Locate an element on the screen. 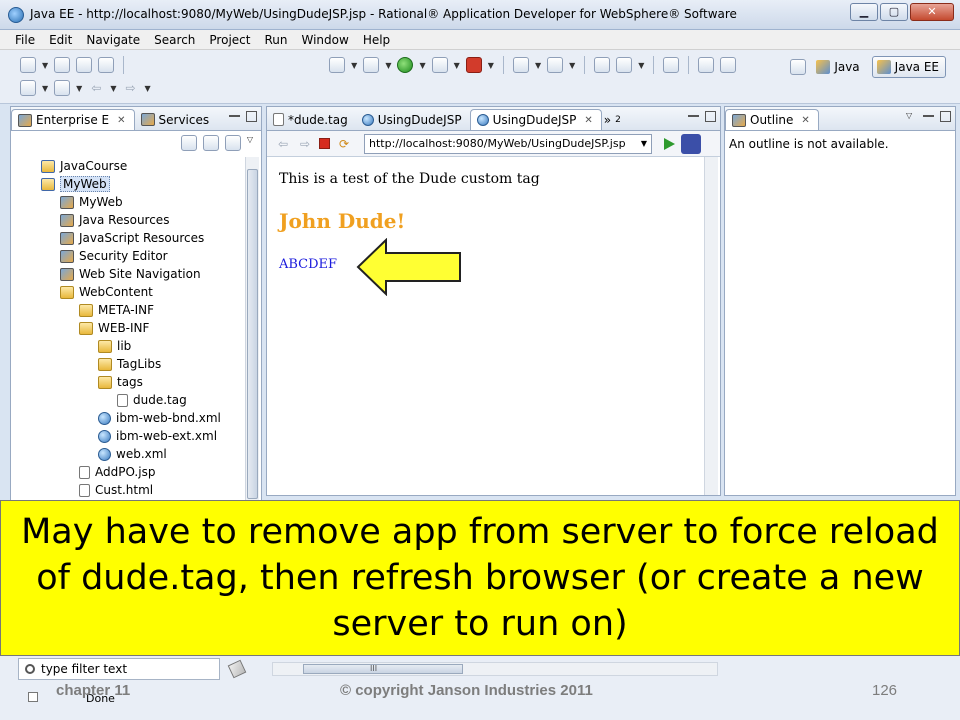 This screenshot has width=960, height=720. perspective-java: Java is located at coordinates (838, 67).